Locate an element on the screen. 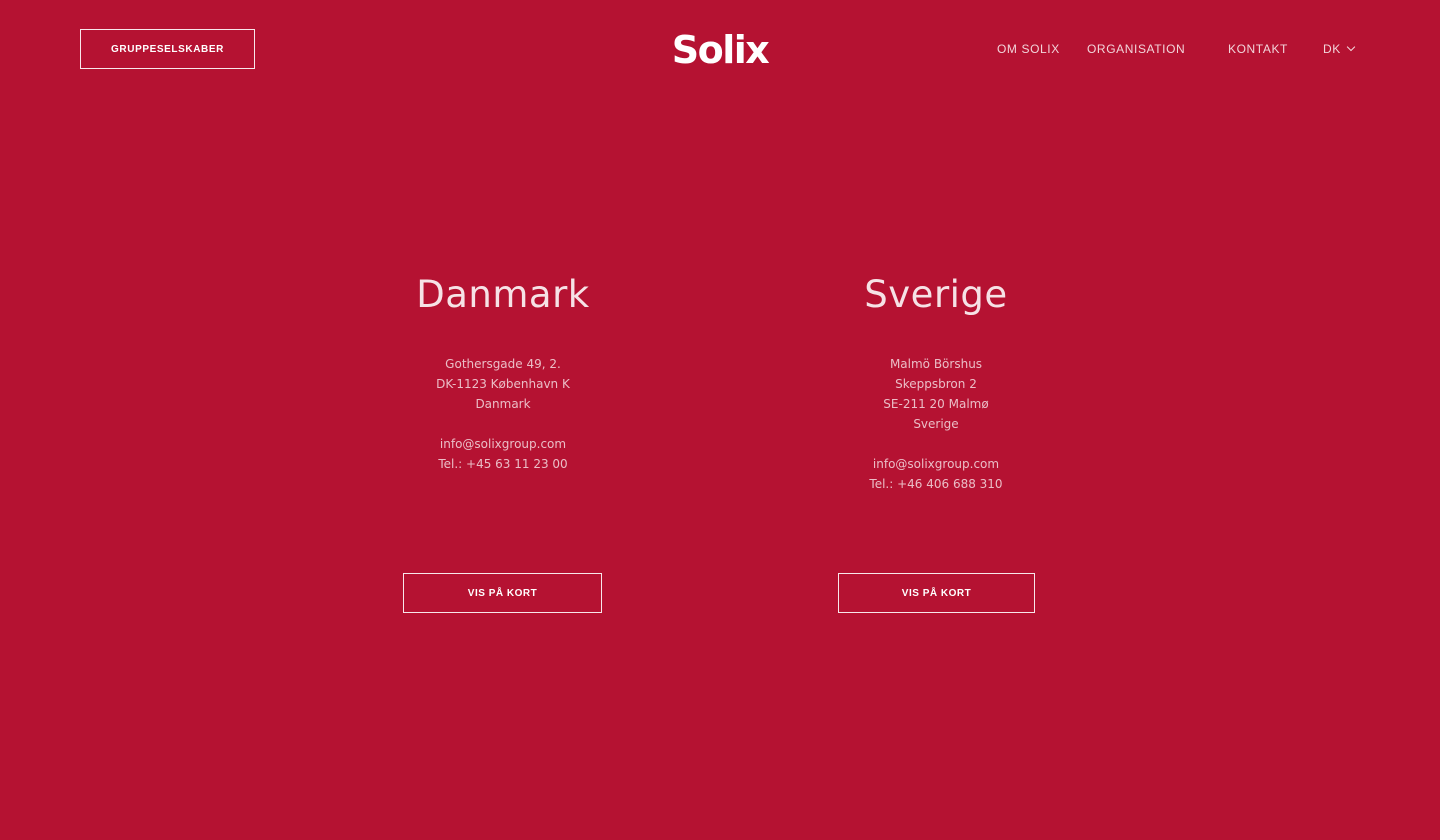 The image size is (1440, 840). show-on-map-button-denmark: VIS PÅ KORT is located at coordinates (502, 593).